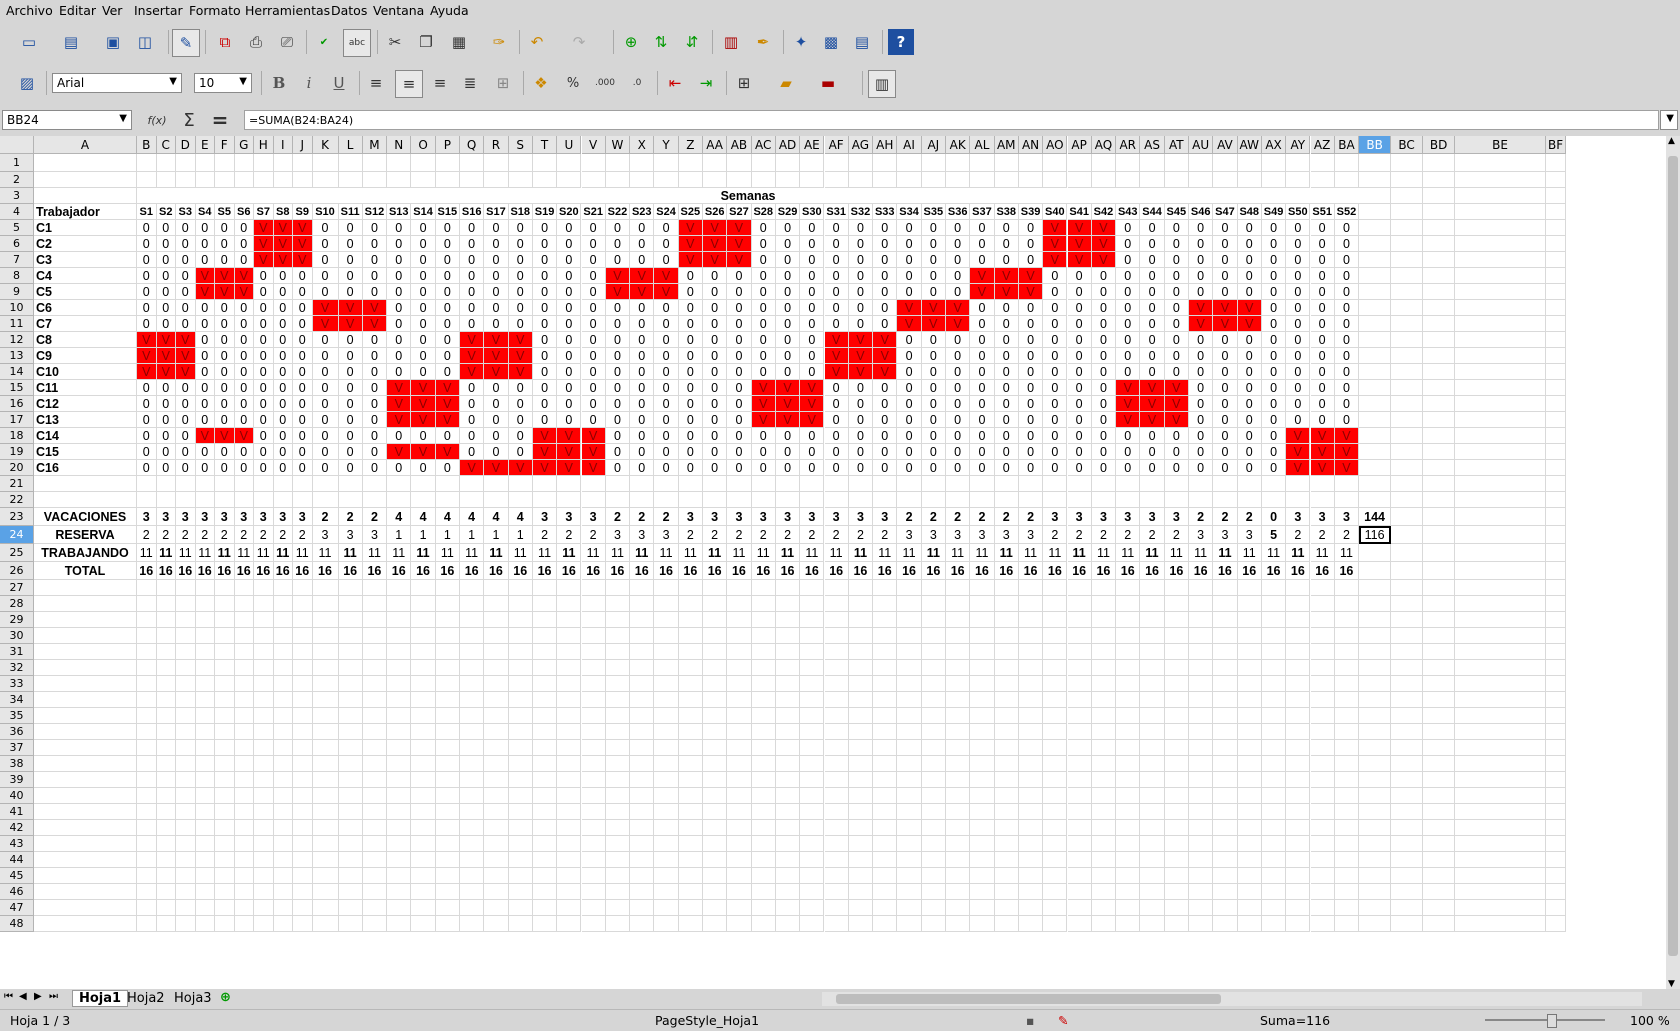 The image size is (1680, 1031). Describe the element at coordinates (17, 324) in the screenshot. I see `row-header-11: 11` at that location.